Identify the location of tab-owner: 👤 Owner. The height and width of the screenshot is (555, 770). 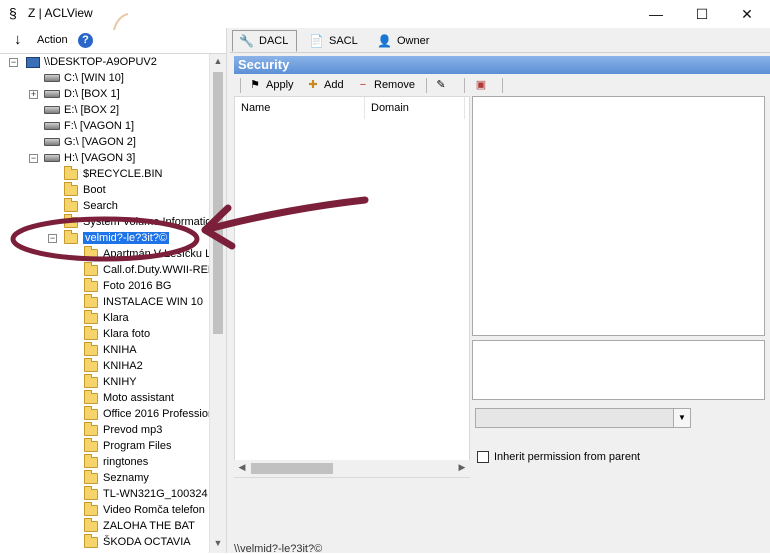
(404, 41).